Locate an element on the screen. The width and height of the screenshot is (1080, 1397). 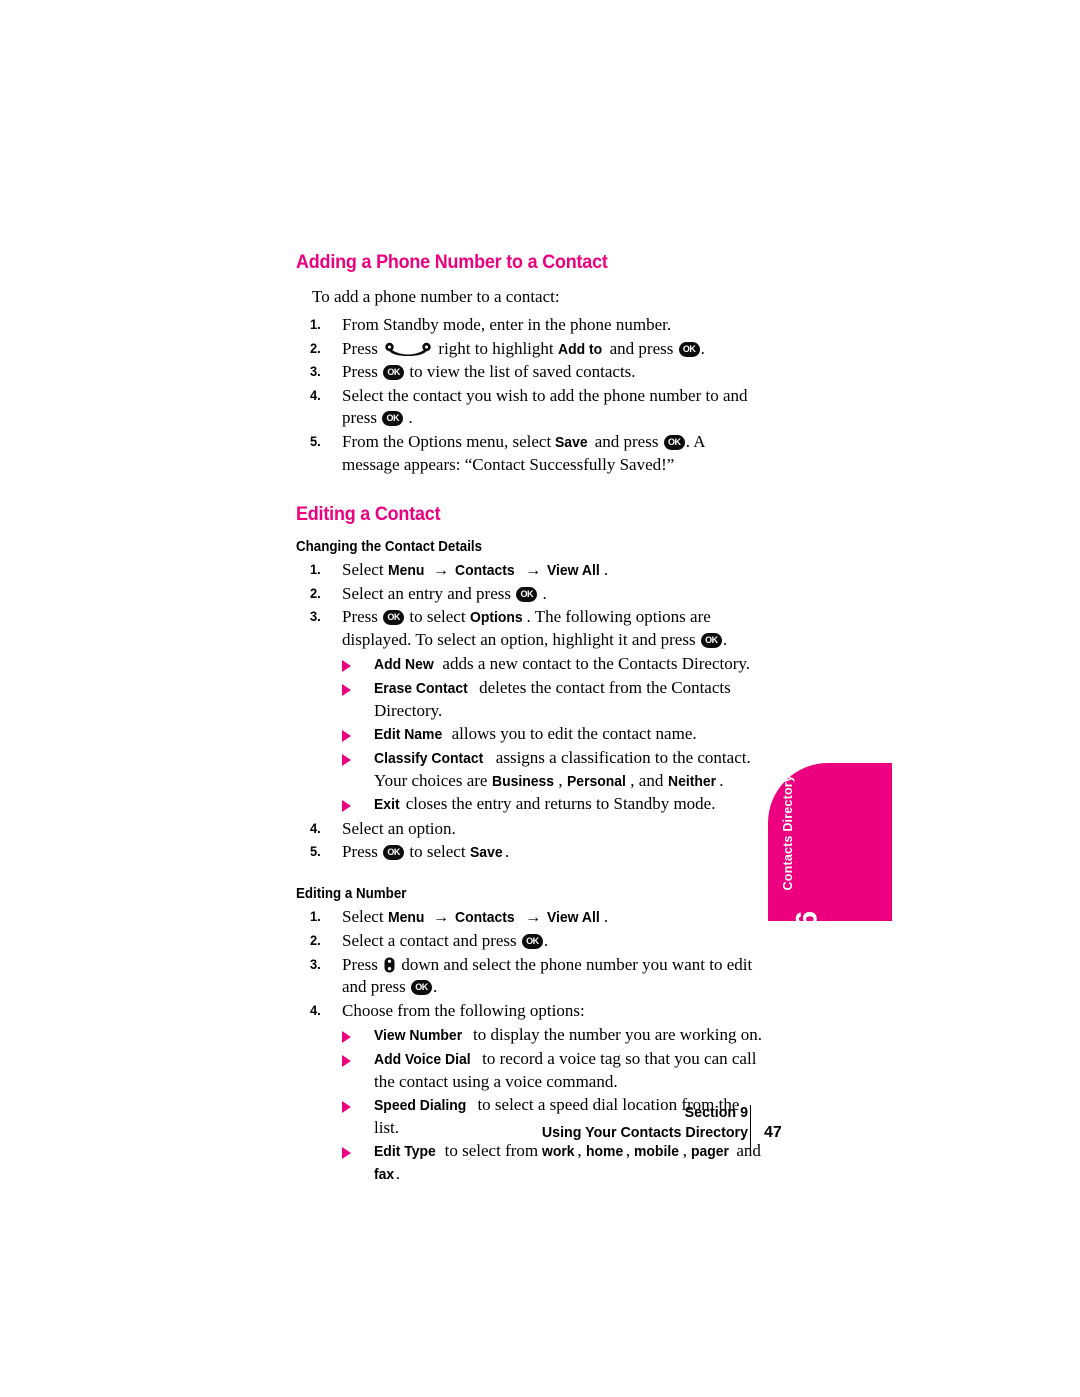
numbered-step: 2. Select a contact and press . is located at coordinates (531, 941).